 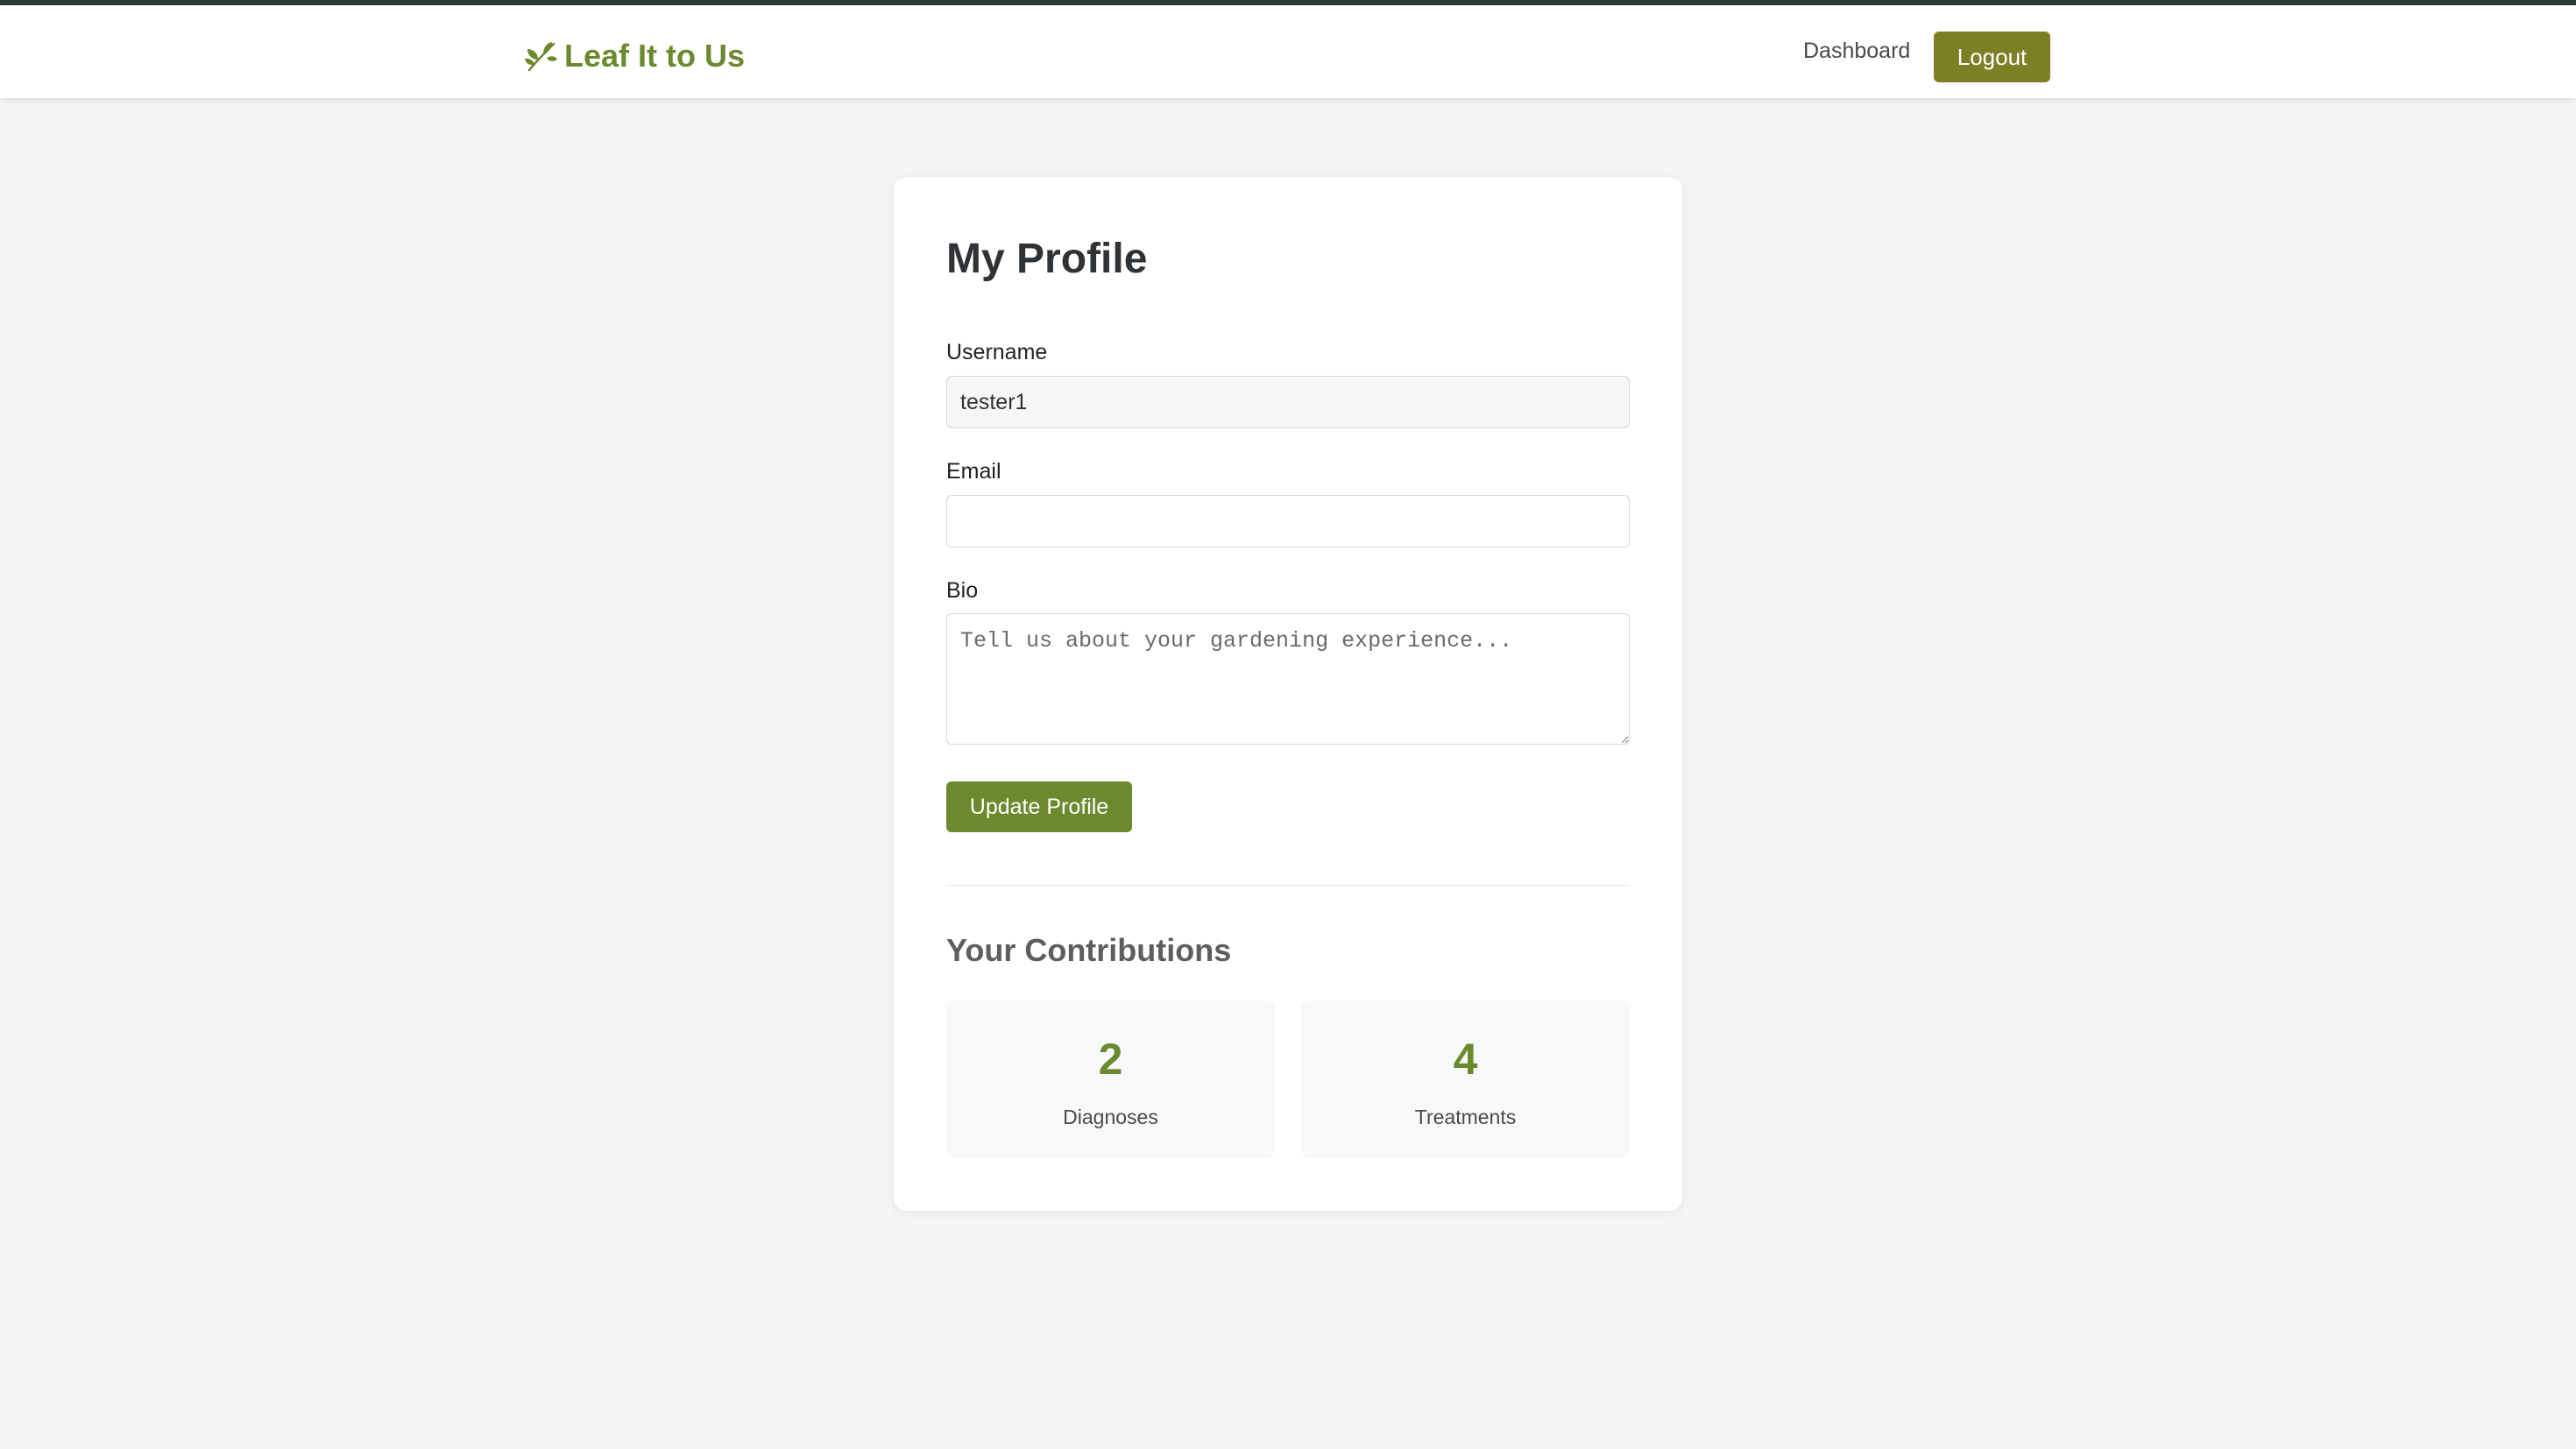 I want to click on email-label: Email, so click(x=973, y=472).